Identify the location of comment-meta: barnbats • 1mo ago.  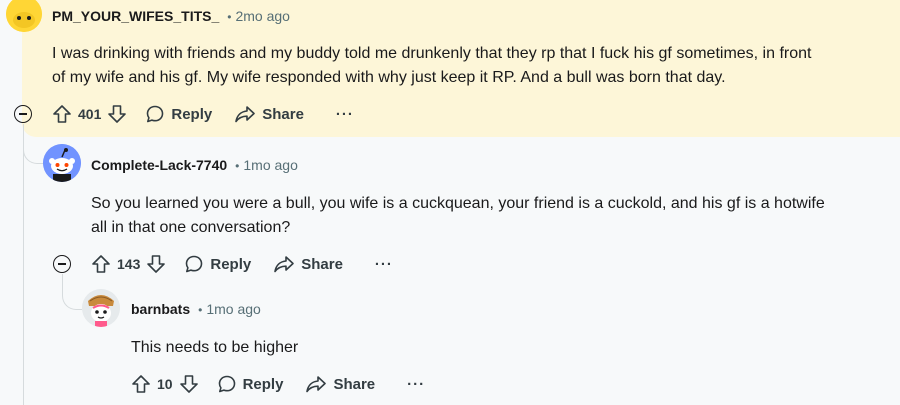
(196, 309).